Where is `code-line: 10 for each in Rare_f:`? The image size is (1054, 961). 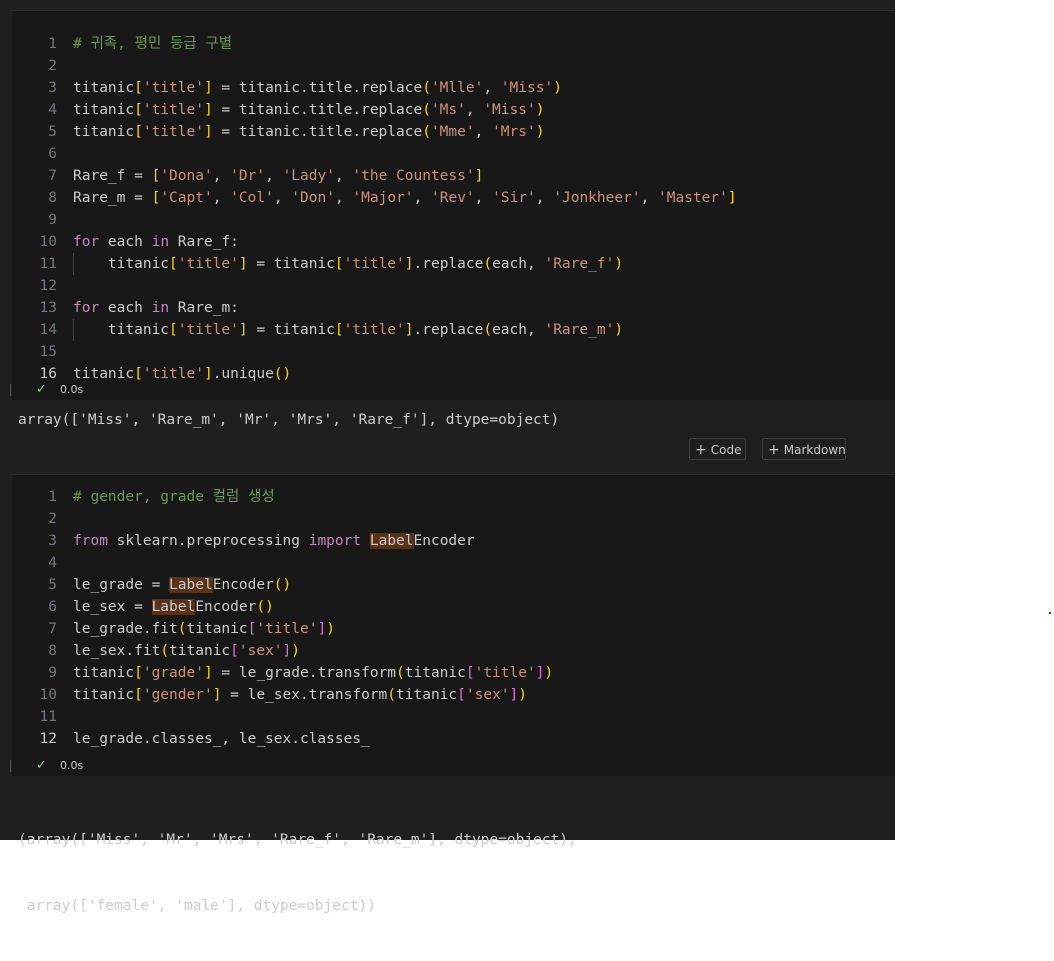 code-line: 10 for each in Rare_f: is located at coordinates (452, 242).